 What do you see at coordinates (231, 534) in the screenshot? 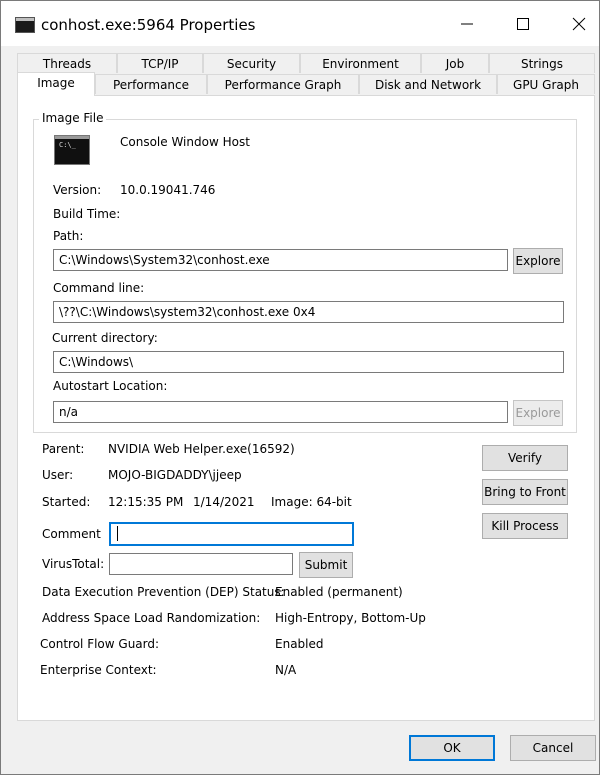
I see `comment-input` at bounding box center [231, 534].